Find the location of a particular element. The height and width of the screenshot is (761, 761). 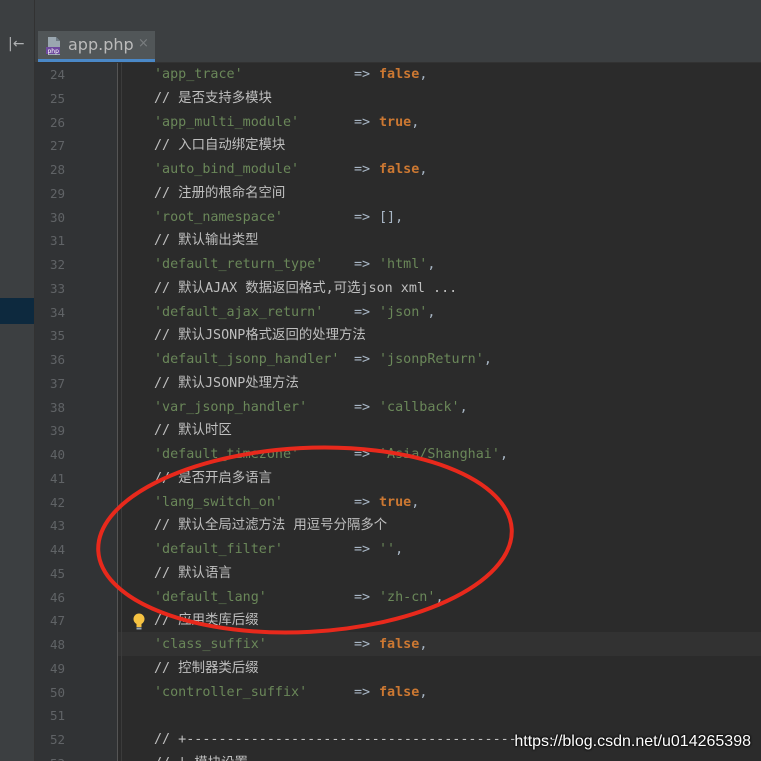

line-number: 47 is located at coordinates (57, 621).